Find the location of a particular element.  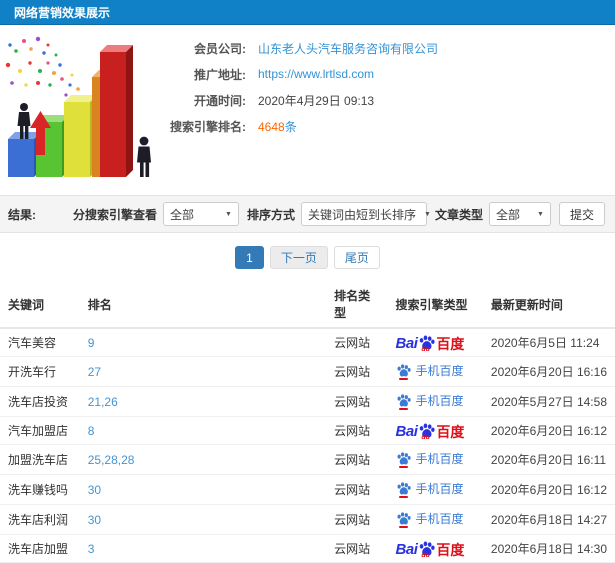

rank-cell: 30 is located at coordinates (203, 489).